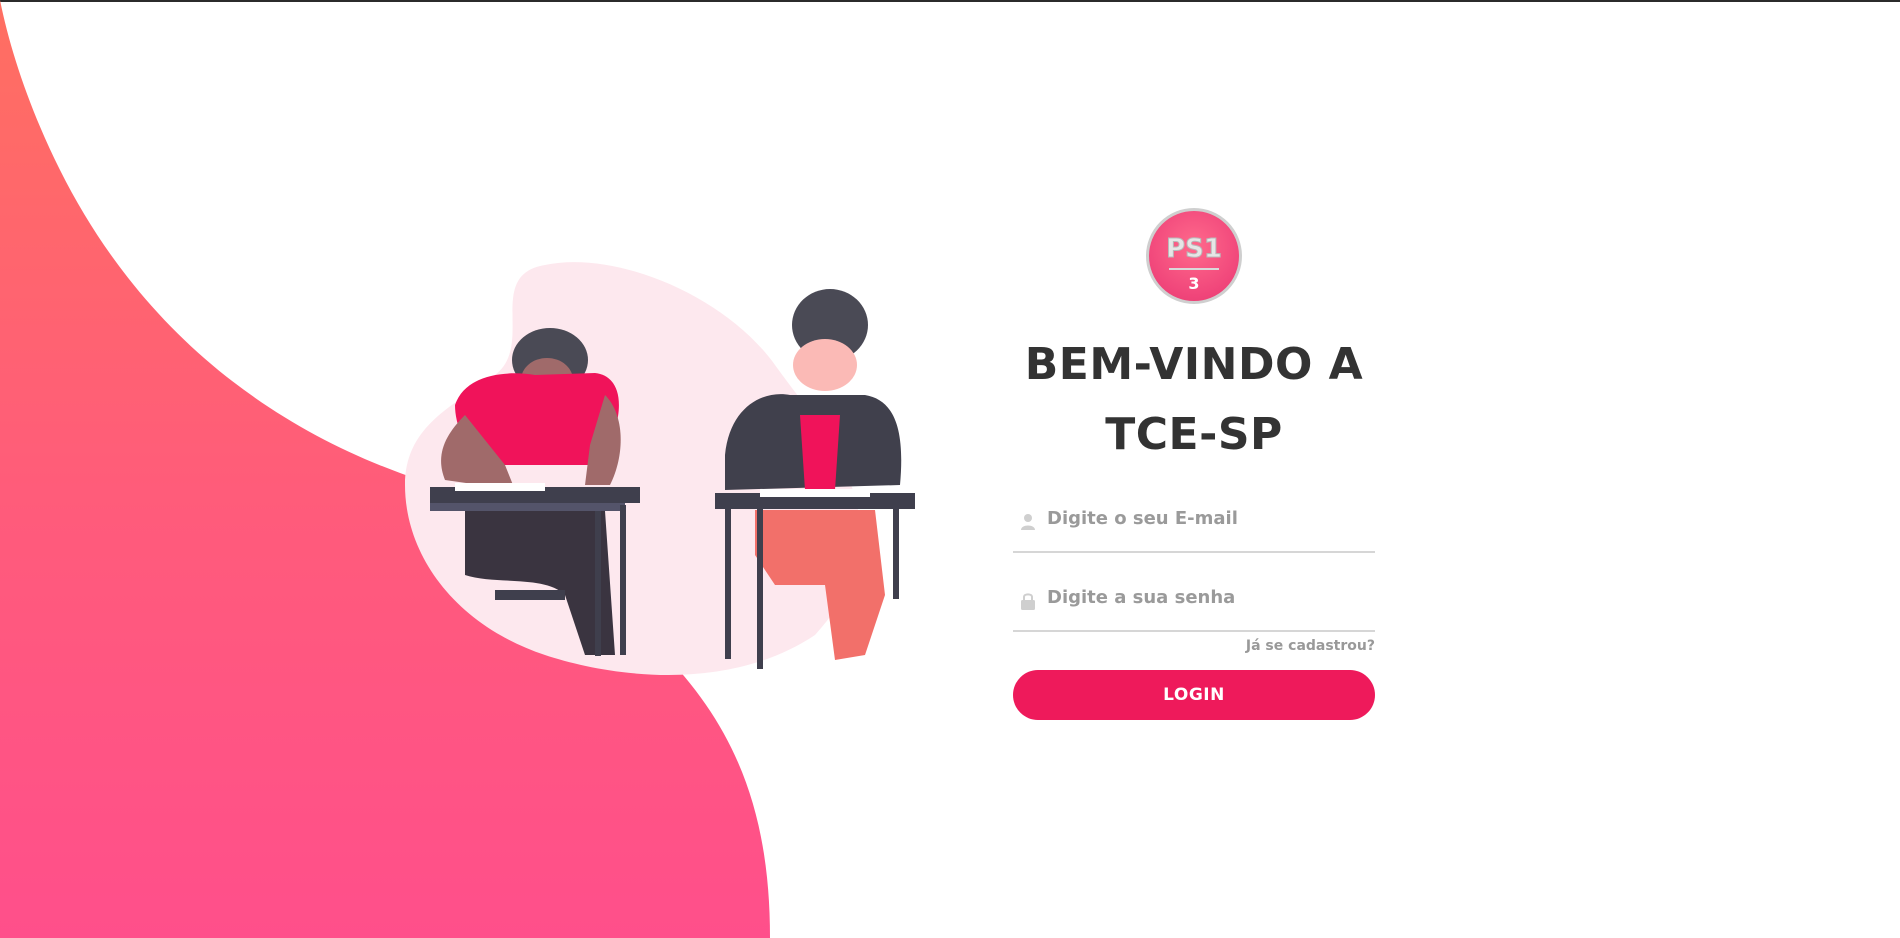  Describe the element at coordinates (1194, 249) in the screenshot. I see `logo-text: PS1` at that location.